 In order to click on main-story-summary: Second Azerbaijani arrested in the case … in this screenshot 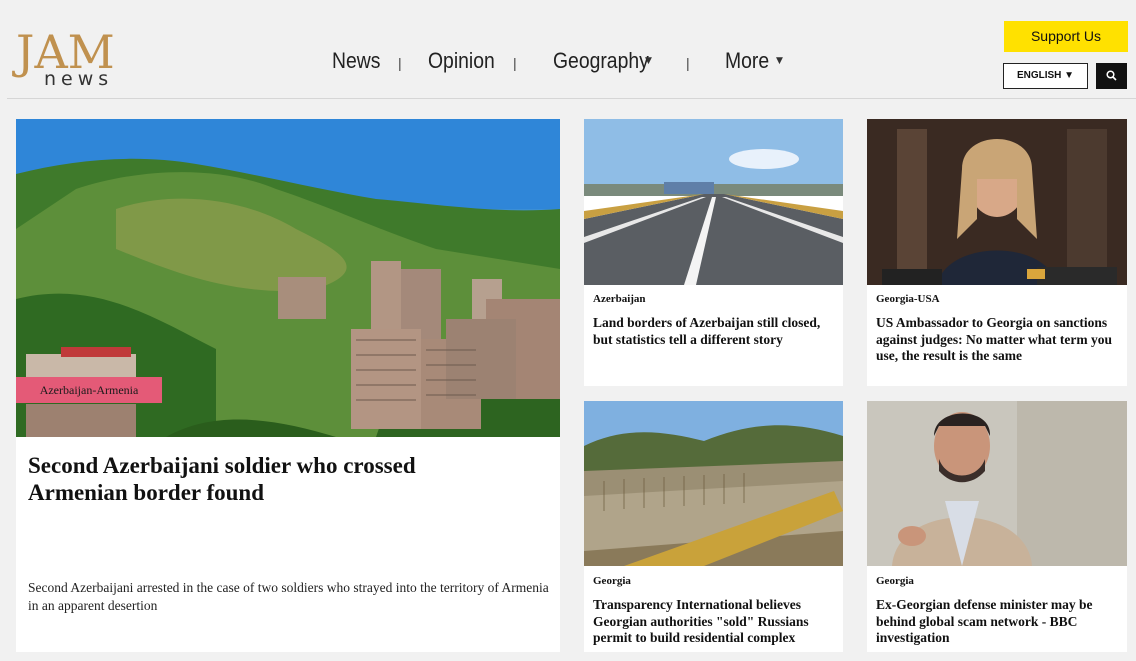, I will do `click(288, 596)`.